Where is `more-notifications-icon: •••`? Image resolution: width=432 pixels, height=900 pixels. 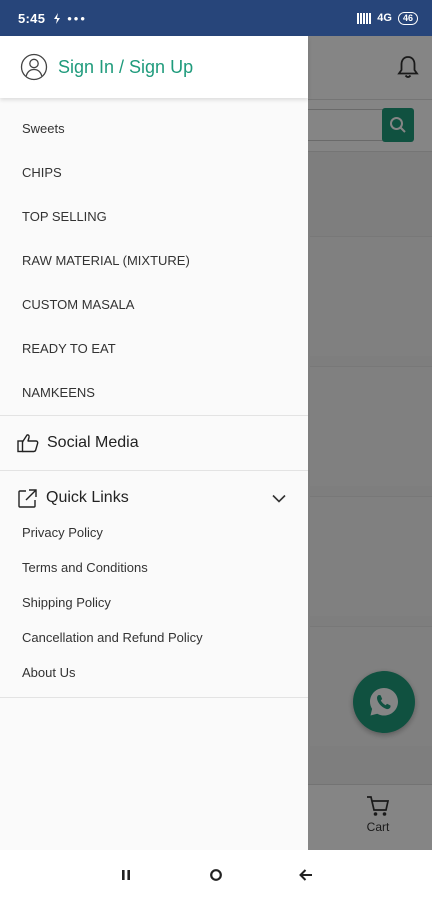
more-notifications-icon: ••• is located at coordinates (77, 18).